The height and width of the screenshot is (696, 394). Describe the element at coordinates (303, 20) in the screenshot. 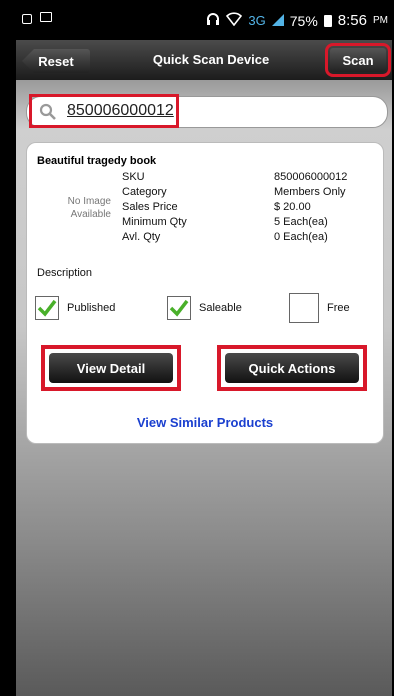

I see `battery-percent: 75%` at that location.